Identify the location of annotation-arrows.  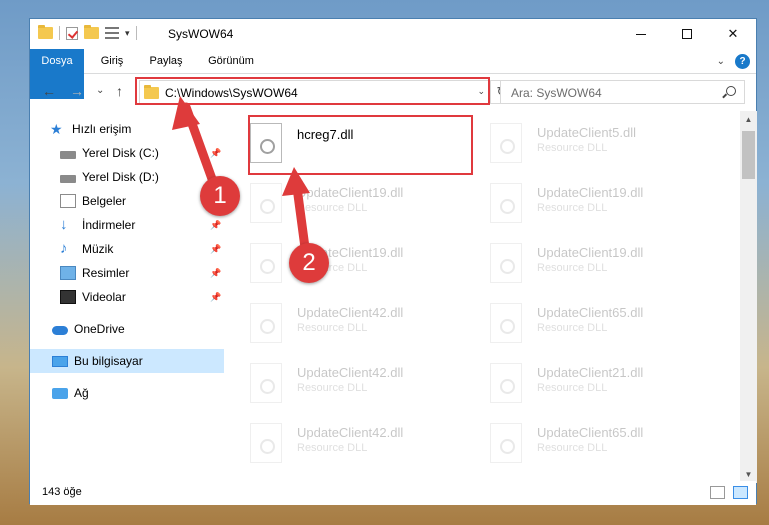
(241, 178).